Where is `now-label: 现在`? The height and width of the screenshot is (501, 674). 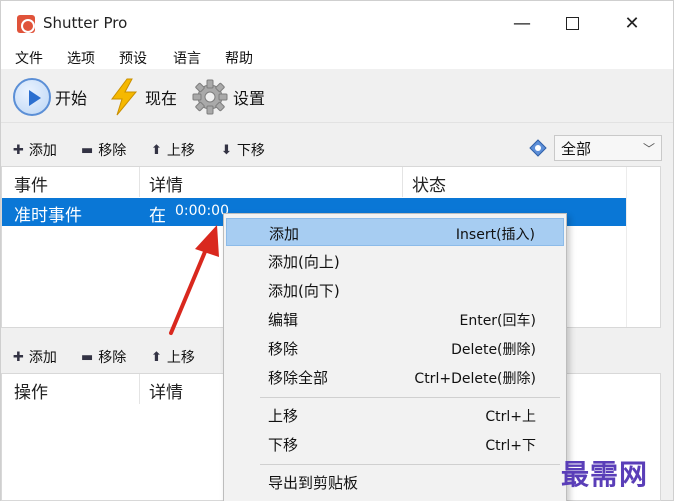 now-label: 现在 is located at coordinates (161, 98).